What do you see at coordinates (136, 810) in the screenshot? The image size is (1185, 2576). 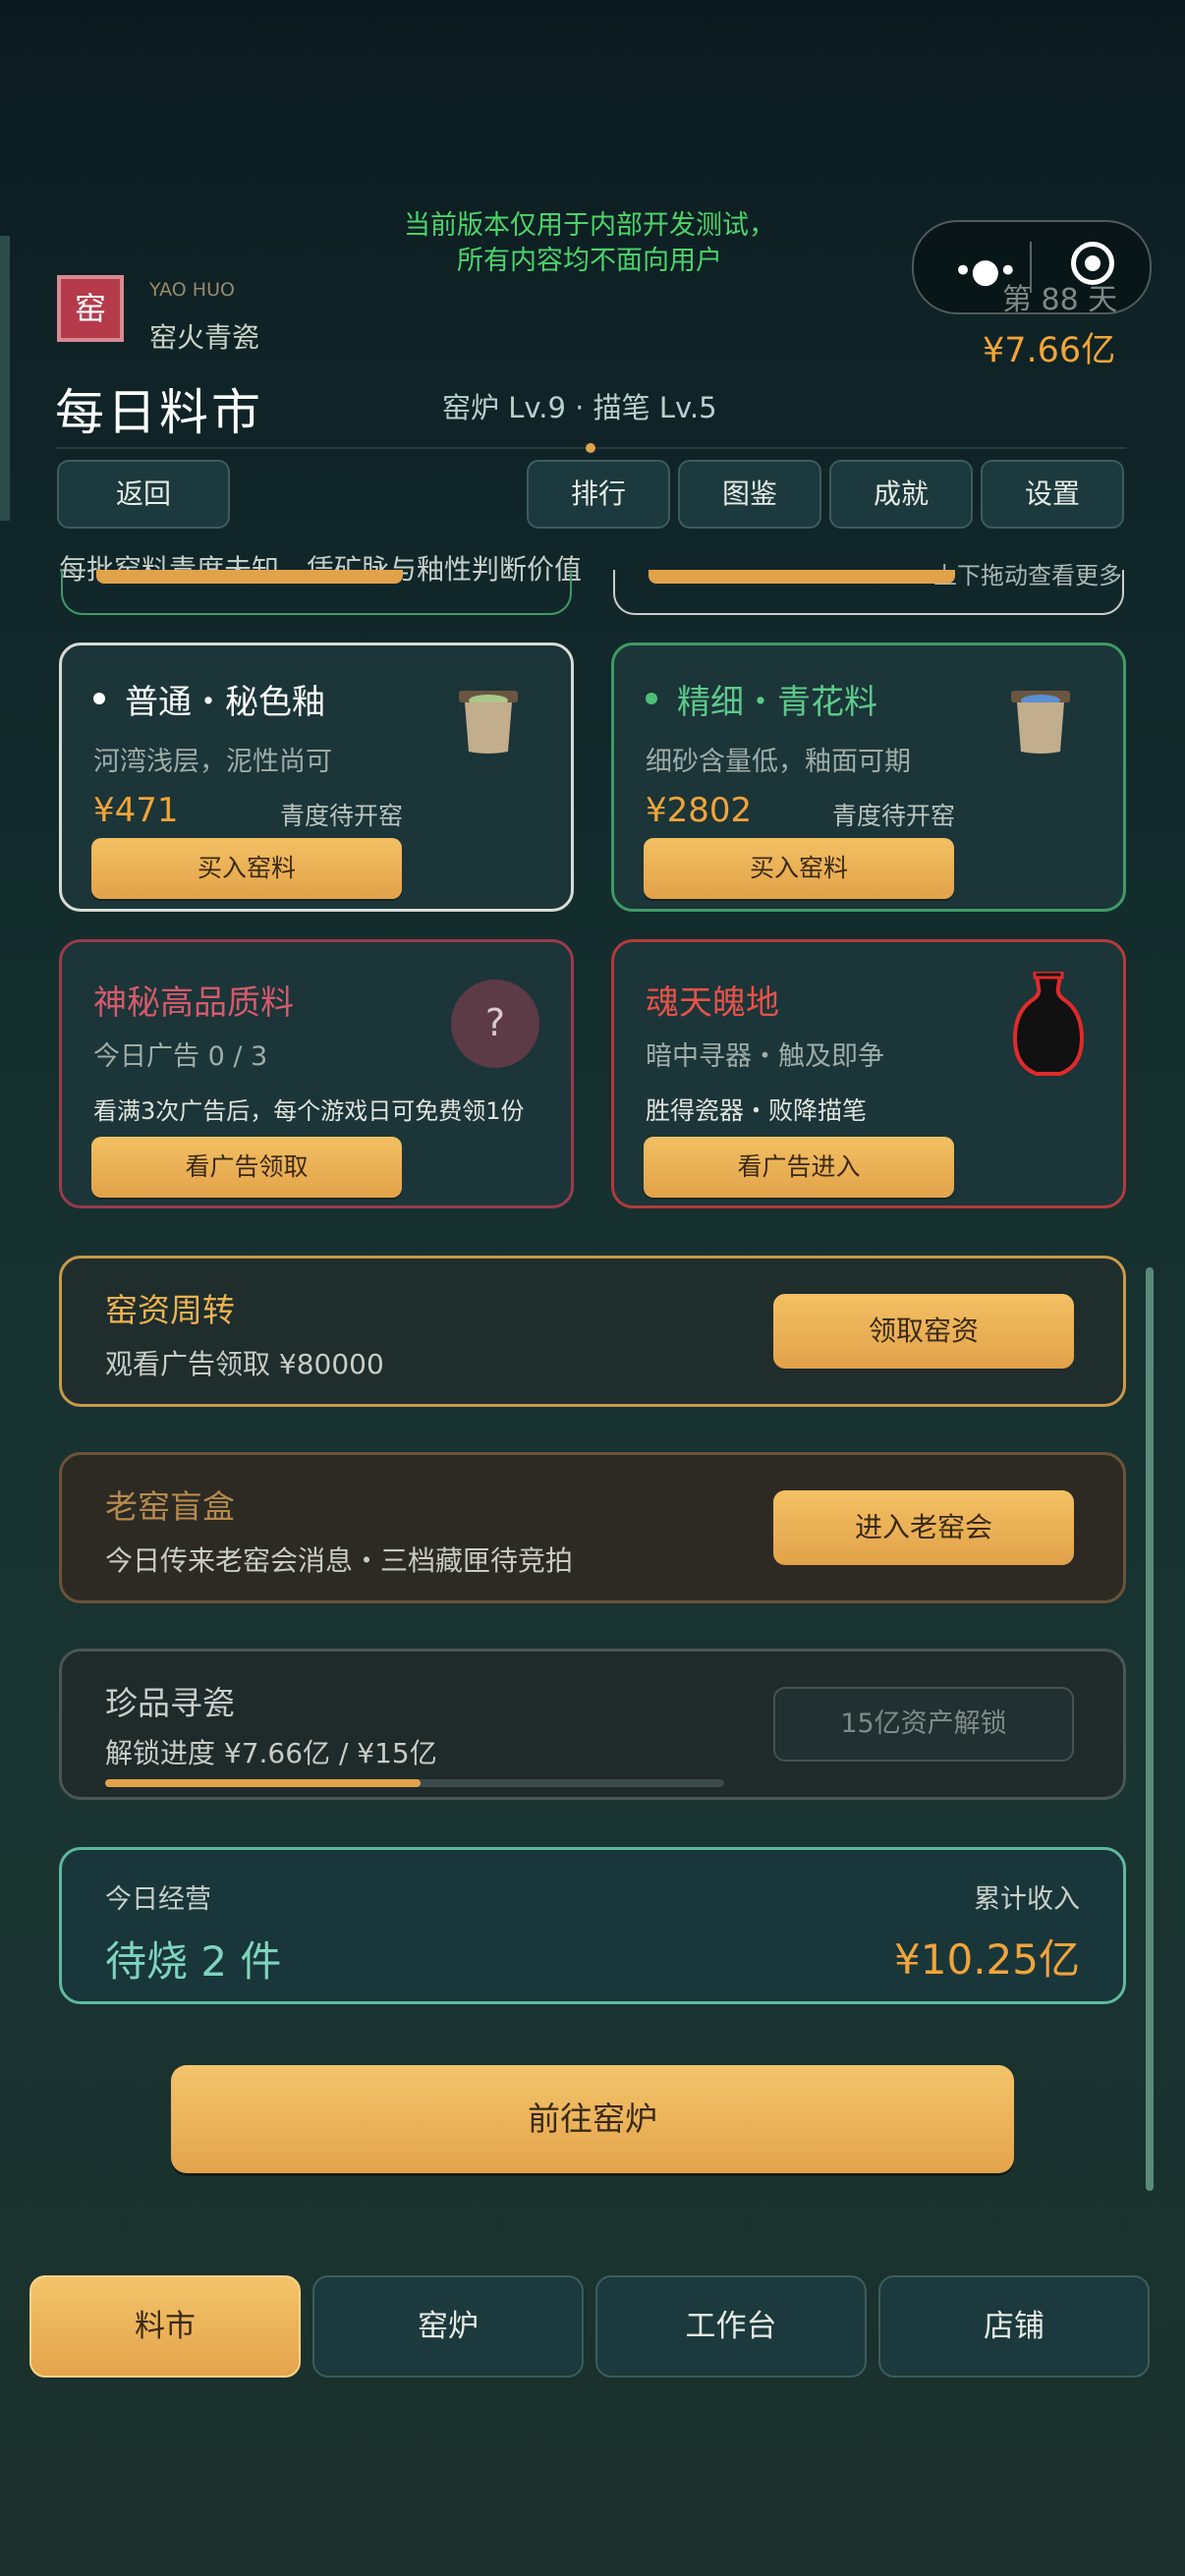 I see `card-price: ¥471` at bounding box center [136, 810].